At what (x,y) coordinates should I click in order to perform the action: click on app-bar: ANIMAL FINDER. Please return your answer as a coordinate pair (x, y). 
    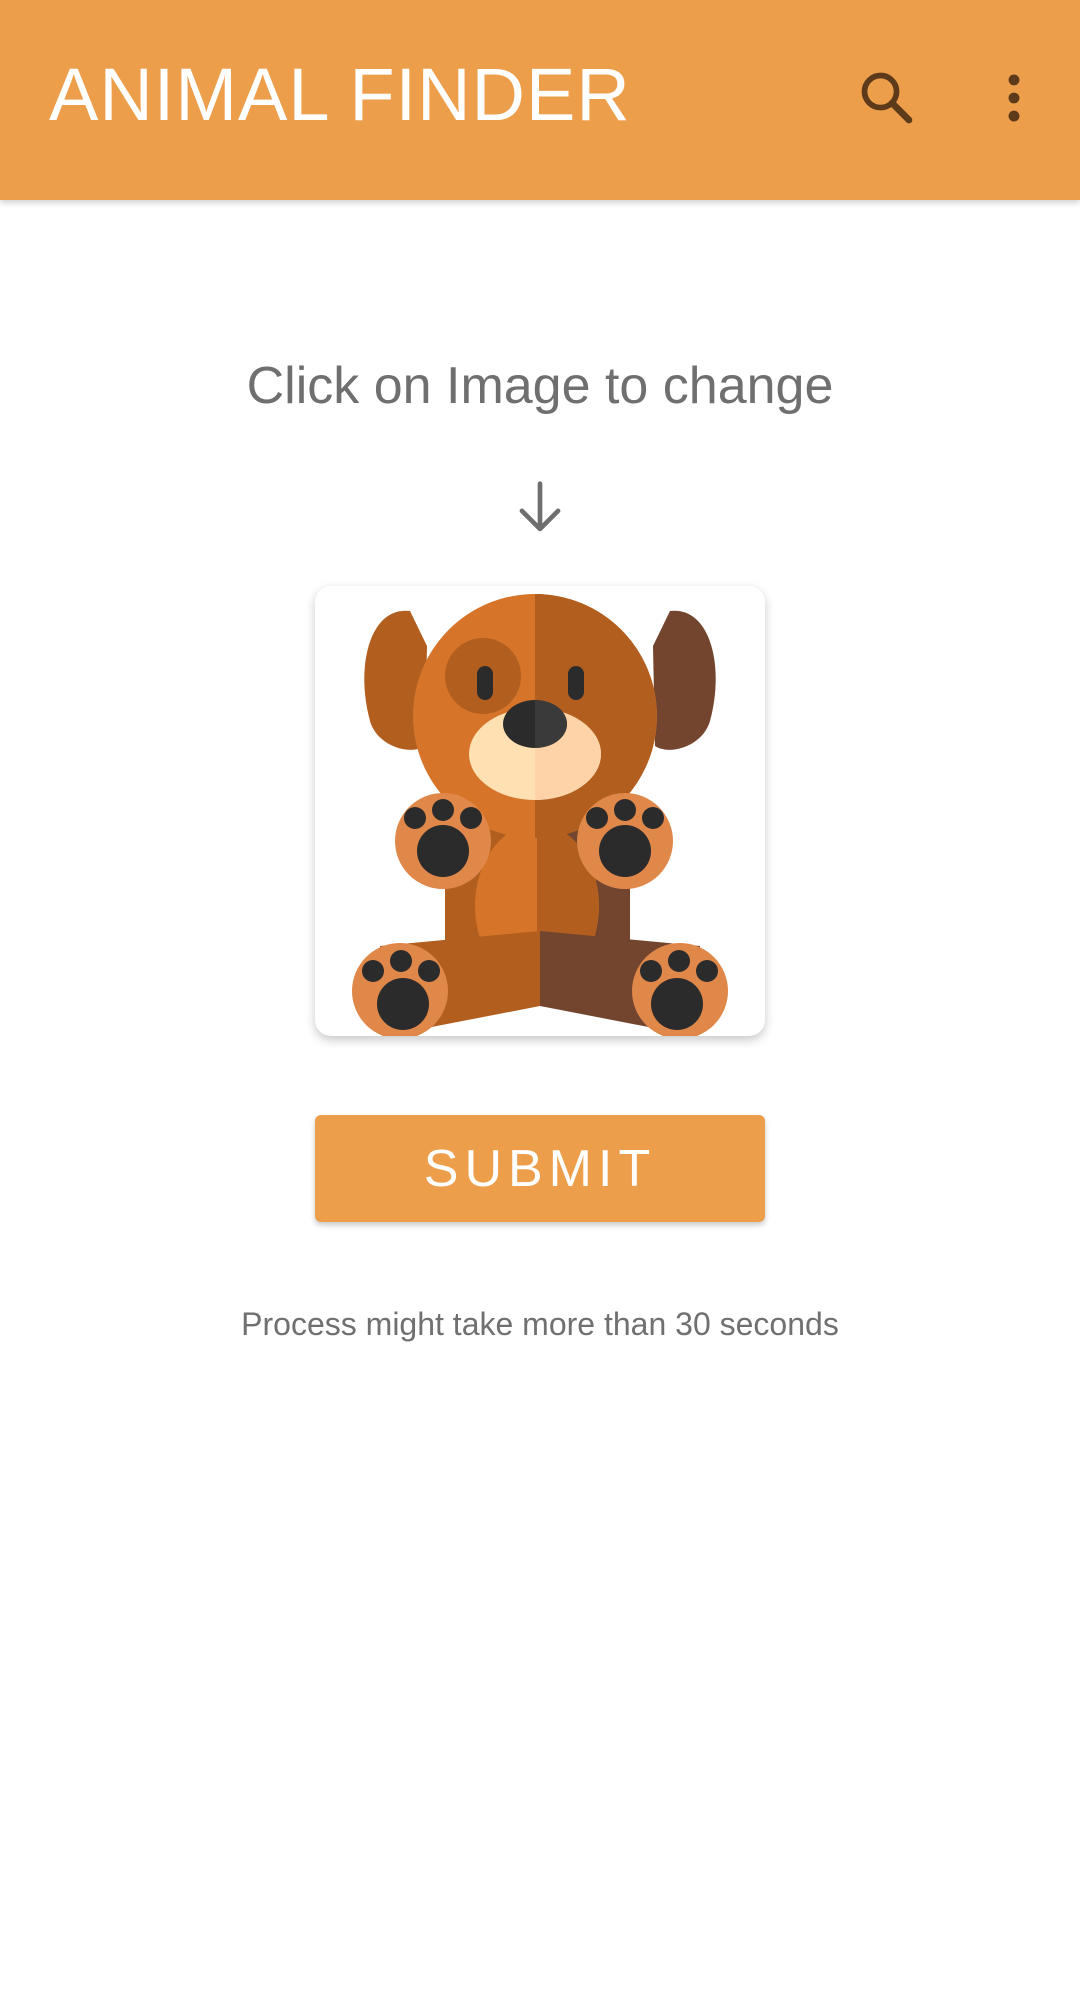
    Looking at the image, I should click on (540, 100).